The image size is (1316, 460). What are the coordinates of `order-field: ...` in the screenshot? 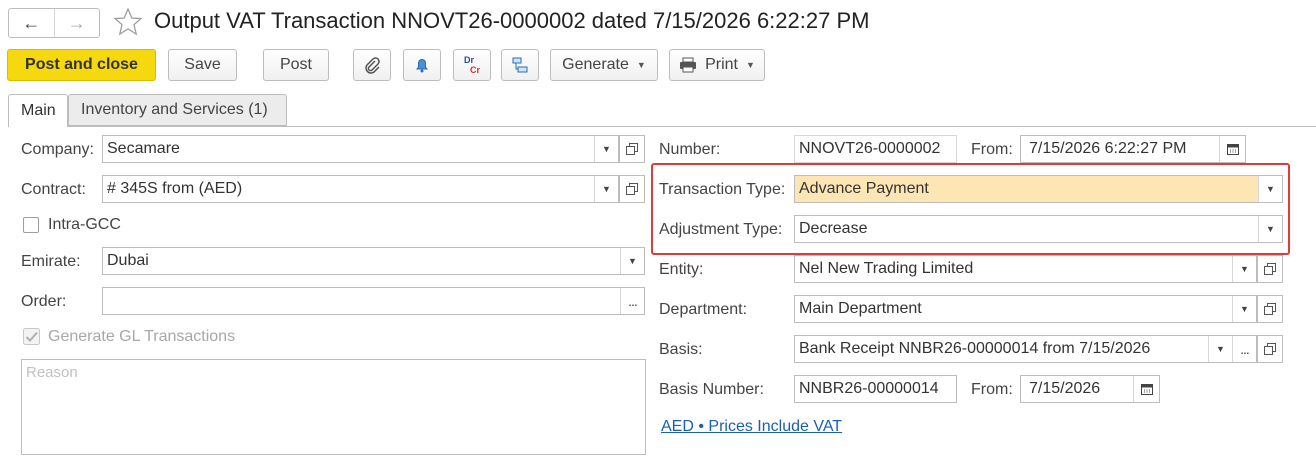 It's located at (373, 301).